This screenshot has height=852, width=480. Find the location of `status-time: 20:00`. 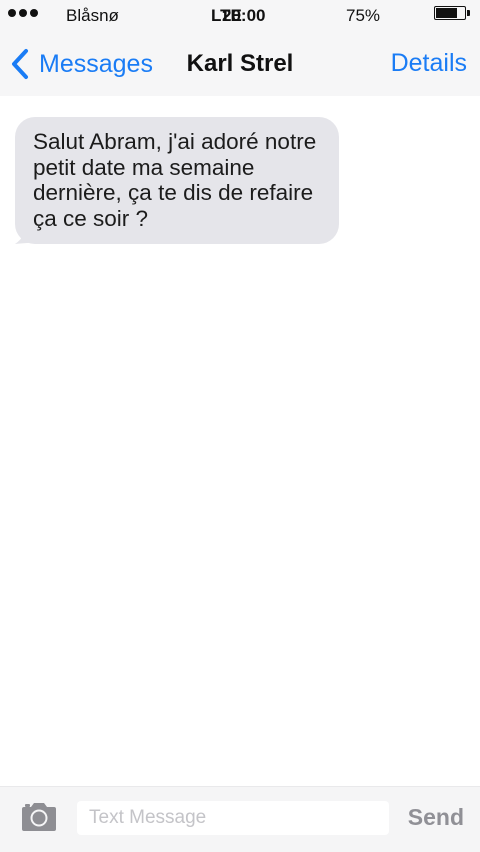

status-time: 20:00 is located at coordinates (244, 15).